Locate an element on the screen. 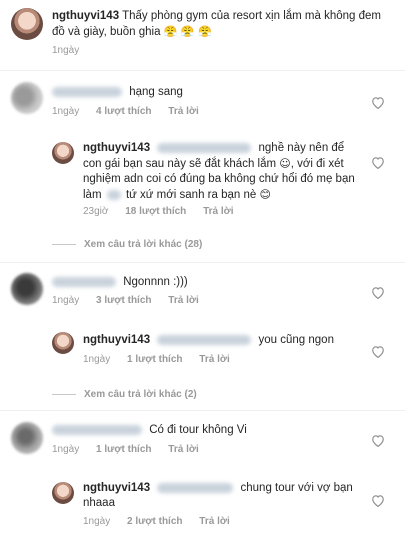 Image resolution: width=405 pixels, height=547 pixels. likes-count: 18 lượt thích is located at coordinates (155, 211).